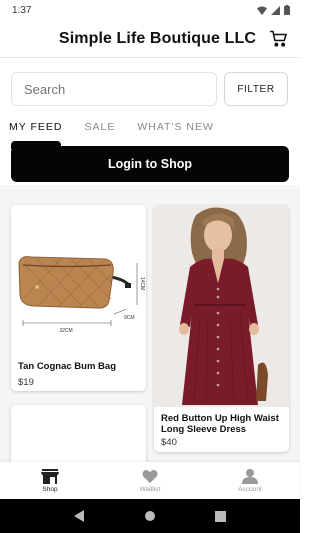 Image resolution: width=320 pixels, height=533 pixels. I want to click on app-header: Simple Life Boutique LLC, so click(150, 39).